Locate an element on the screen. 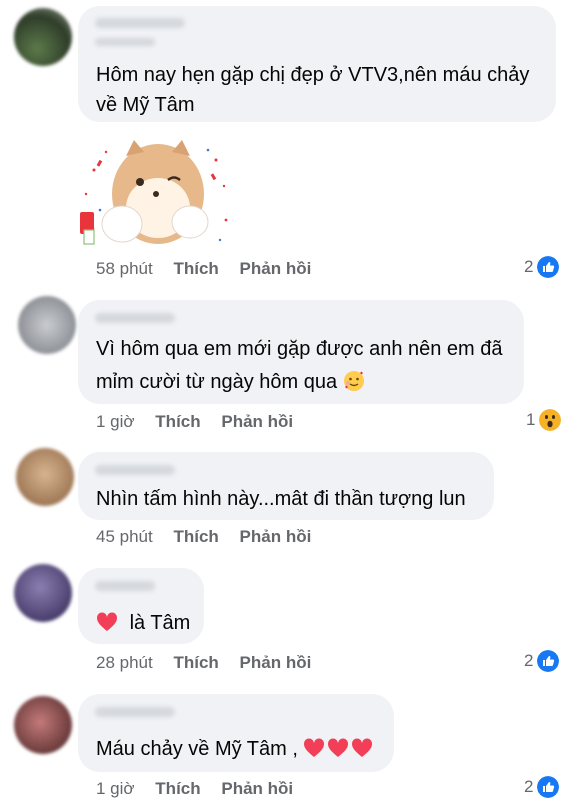 The image size is (580, 803). comment-time: 28 phút is located at coordinates (124, 662).